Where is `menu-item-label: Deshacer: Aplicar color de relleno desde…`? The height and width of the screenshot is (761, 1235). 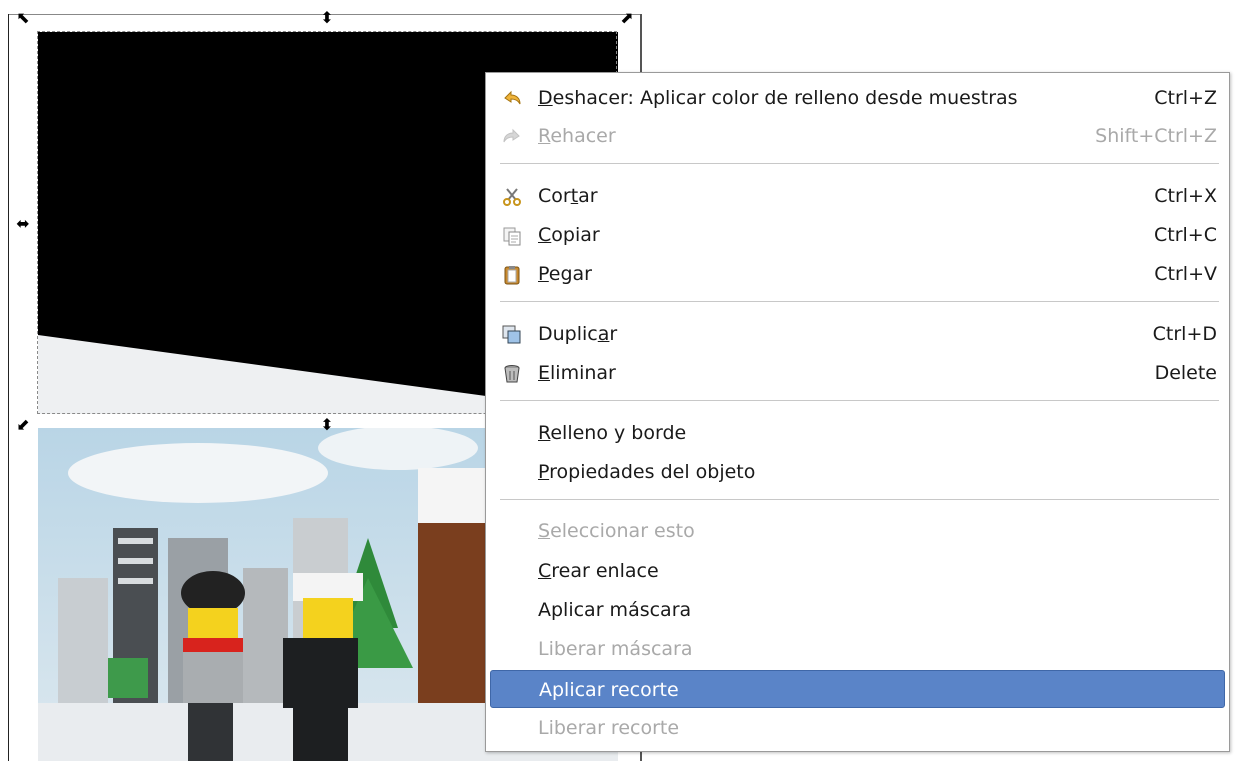
menu-item-label: Deshacer: Aplicar color de relleno desde… is located at coordinates (778, 98).